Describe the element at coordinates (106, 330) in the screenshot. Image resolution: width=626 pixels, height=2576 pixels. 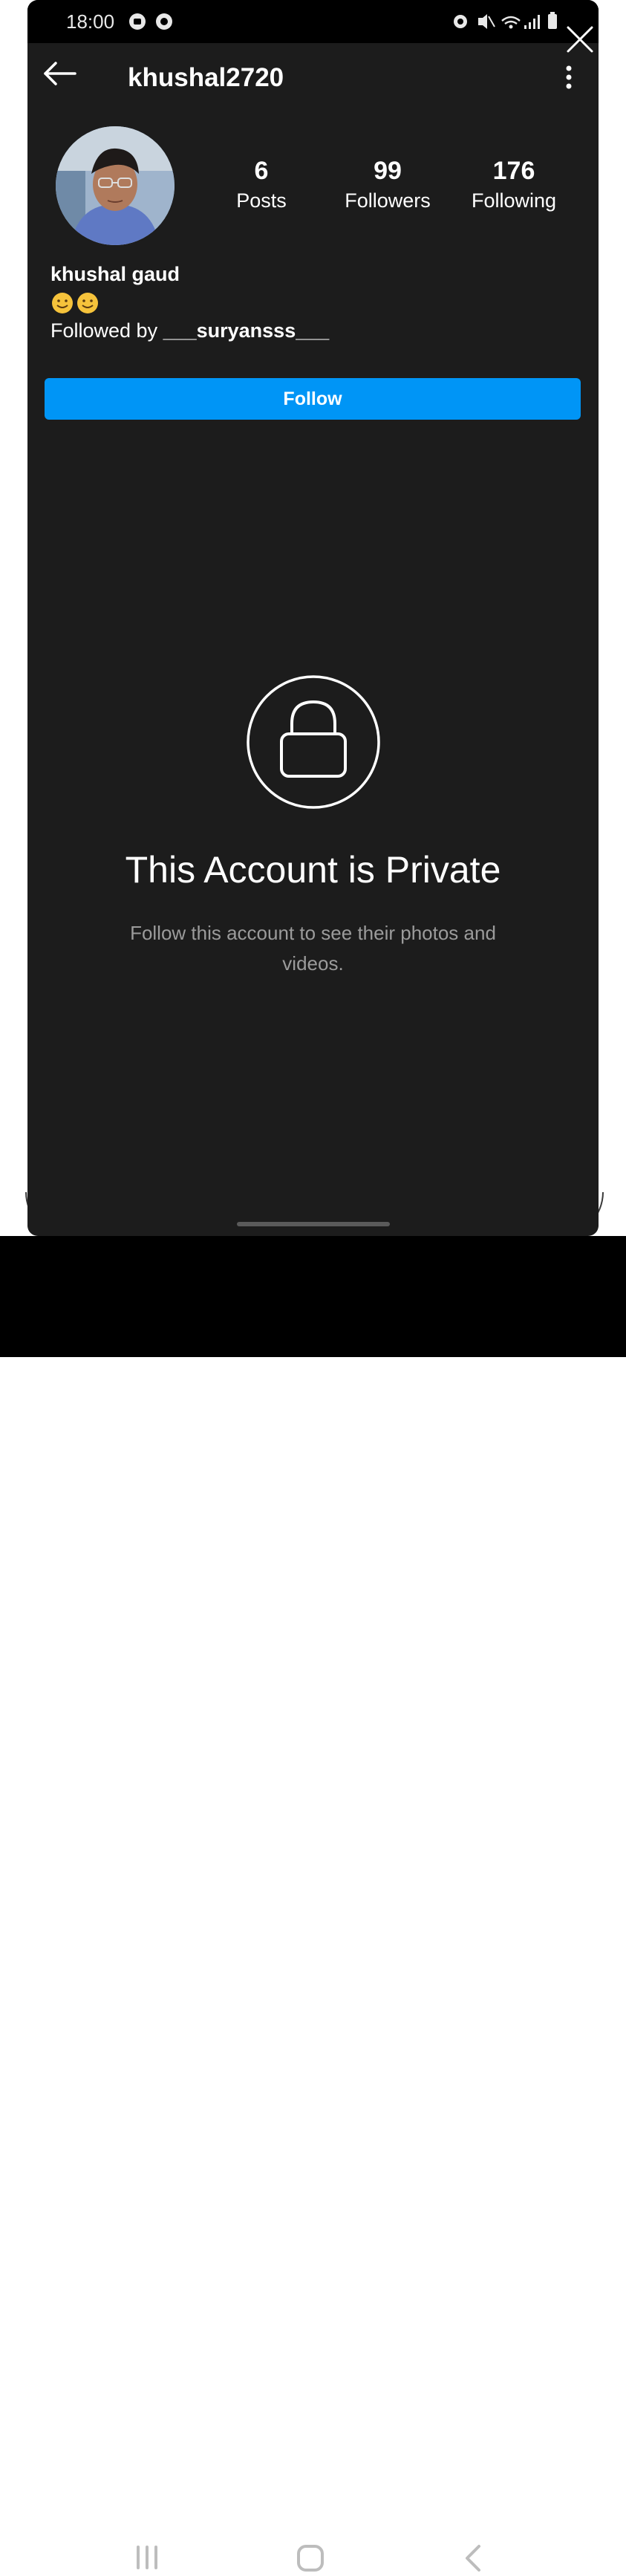
I see `followed-by-prefix: Followed by` at that location.